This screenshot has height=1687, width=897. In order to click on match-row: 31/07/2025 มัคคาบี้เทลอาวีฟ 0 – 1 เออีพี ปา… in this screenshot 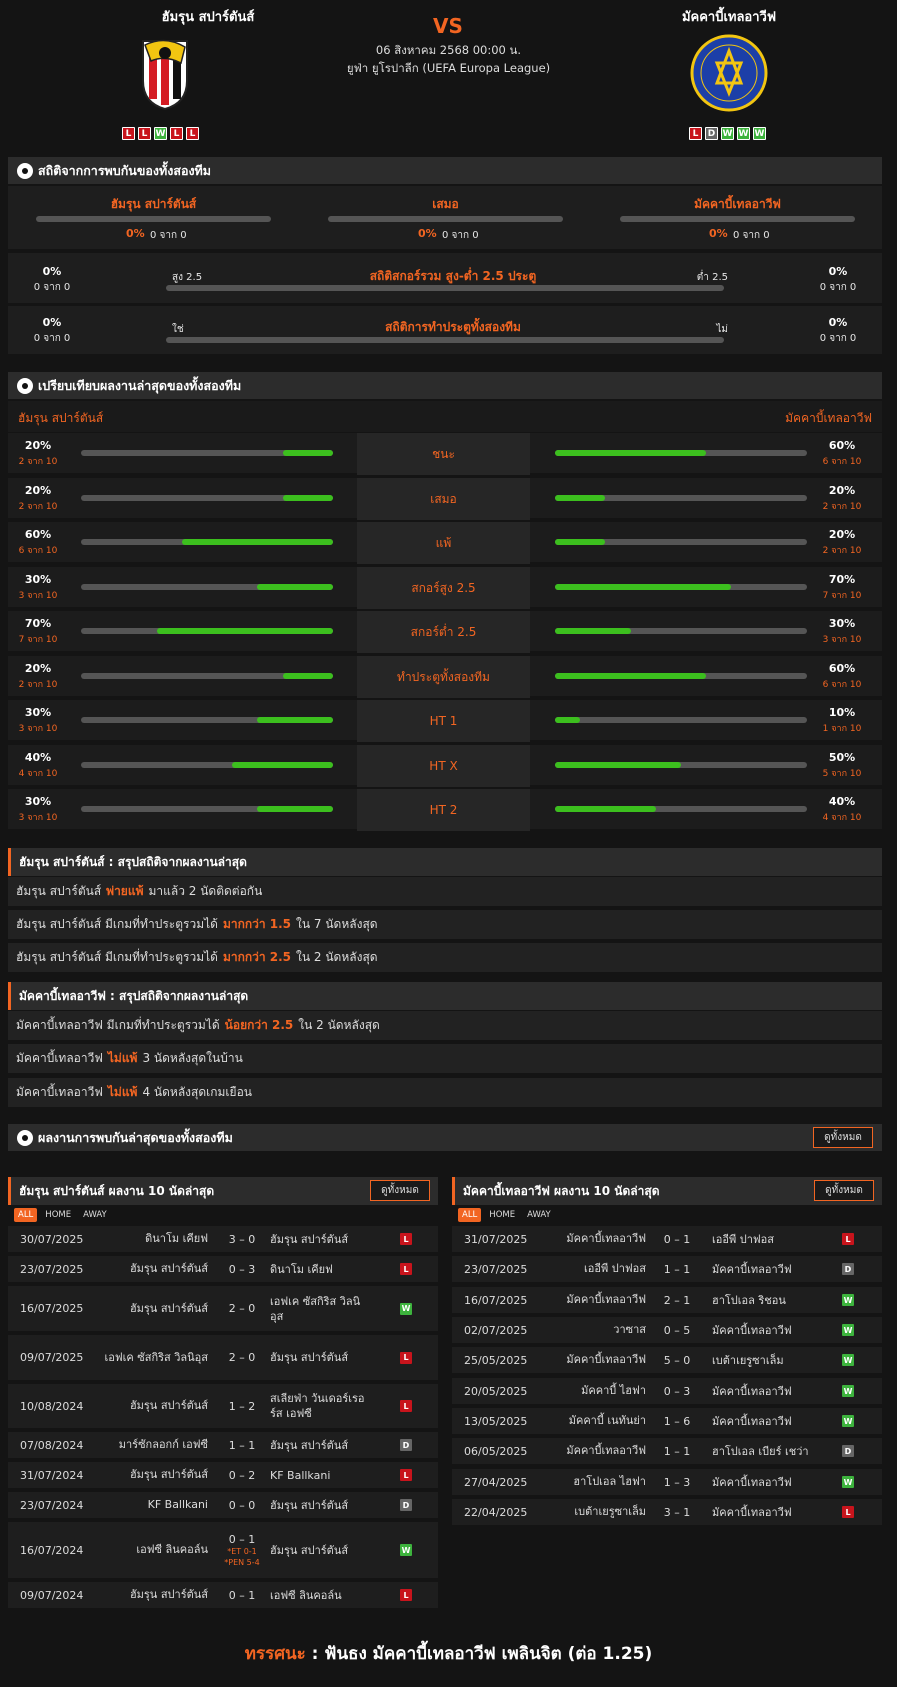, I will do `click(667, 1240)`.